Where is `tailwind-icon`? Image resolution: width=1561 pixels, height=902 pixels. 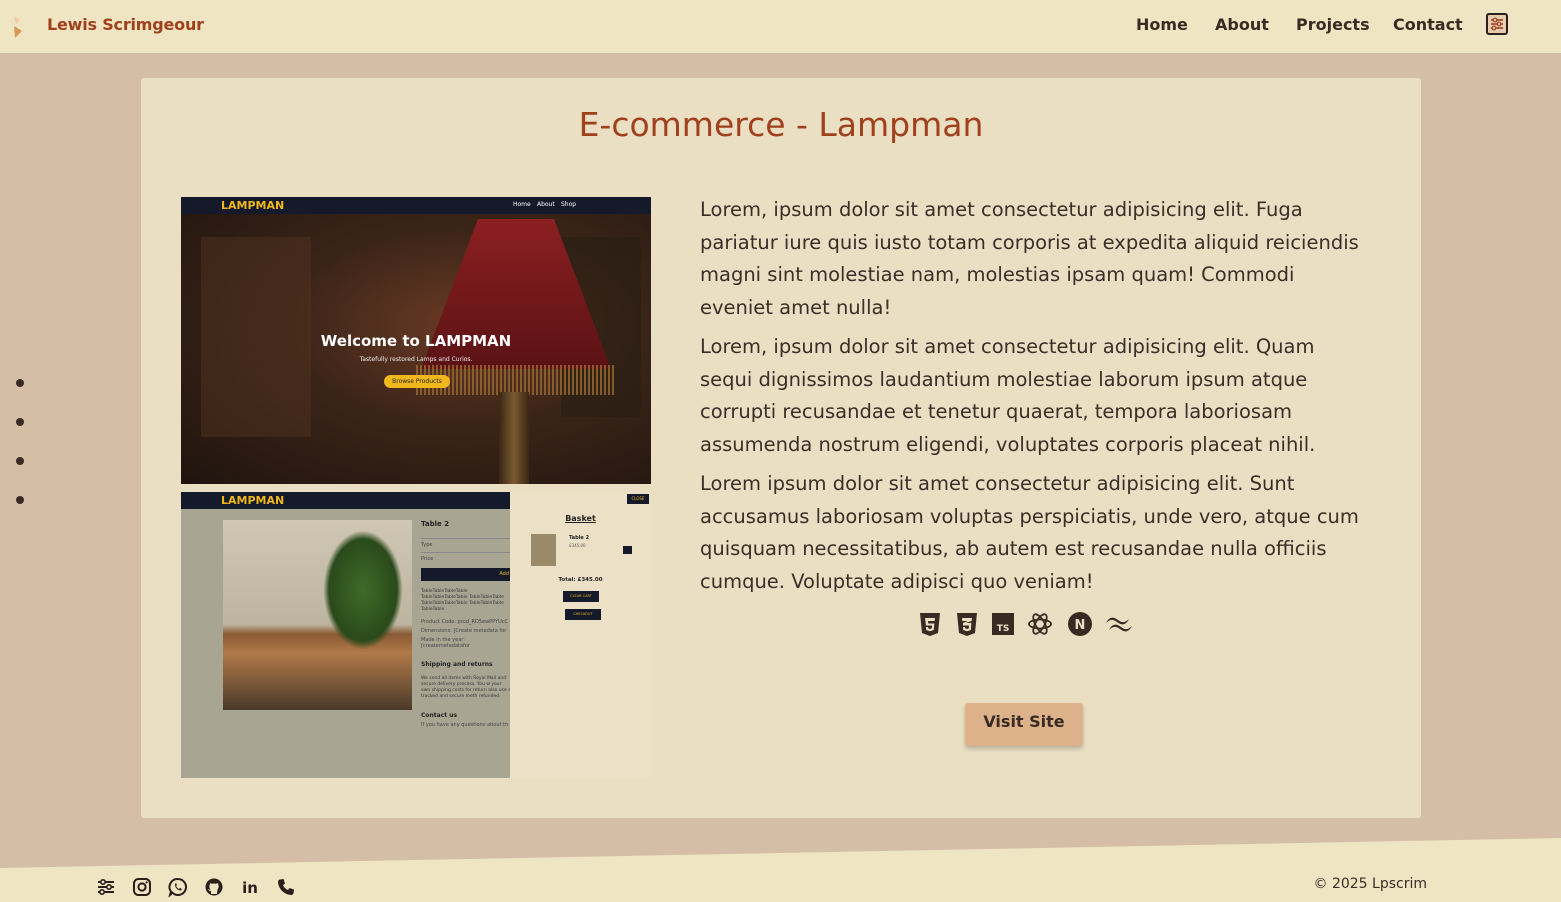 tailwind-icon is located at coordinates (1119, 624).